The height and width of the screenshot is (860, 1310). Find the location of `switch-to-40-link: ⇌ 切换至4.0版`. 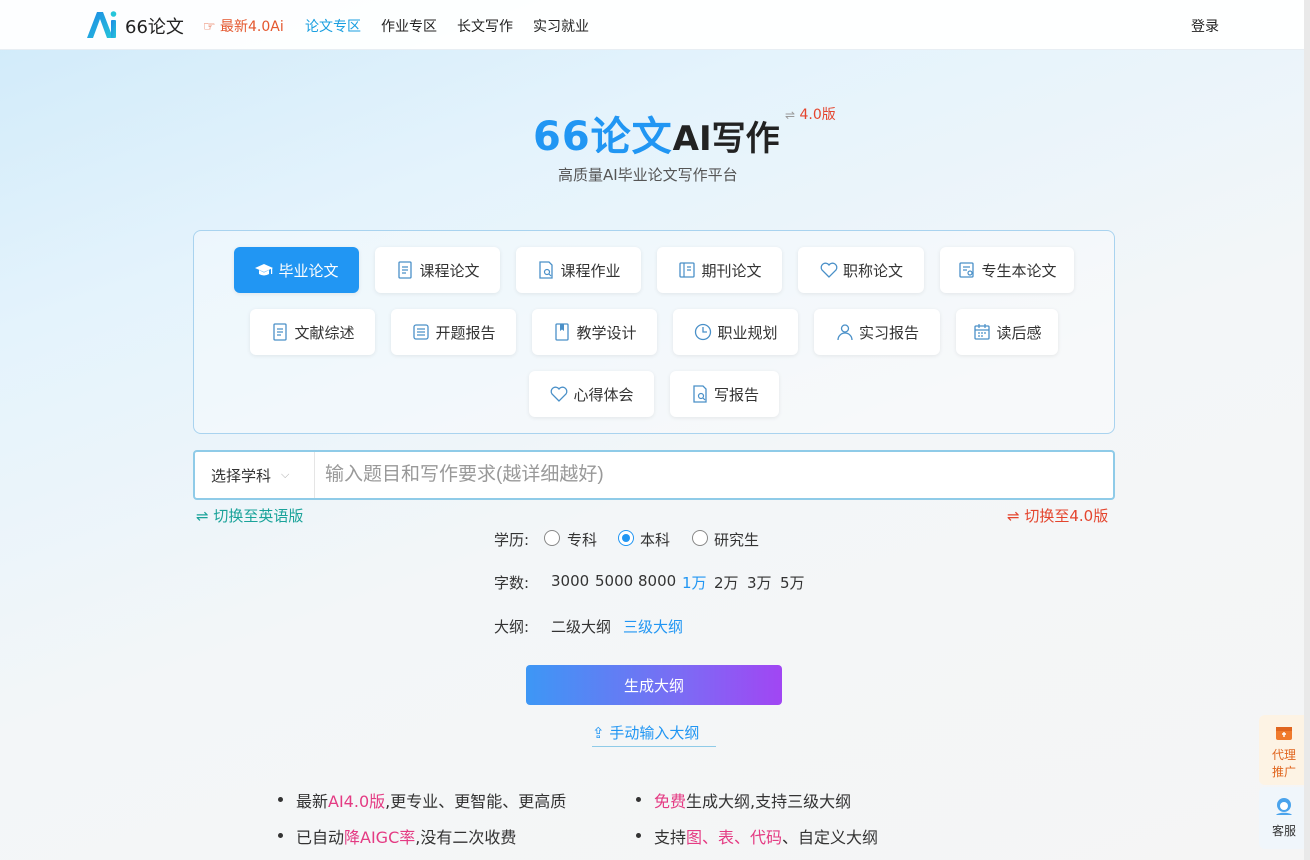

switch-to-40-link: ⇌ 切换至4.0版 is located at coordinates (1057, 515).